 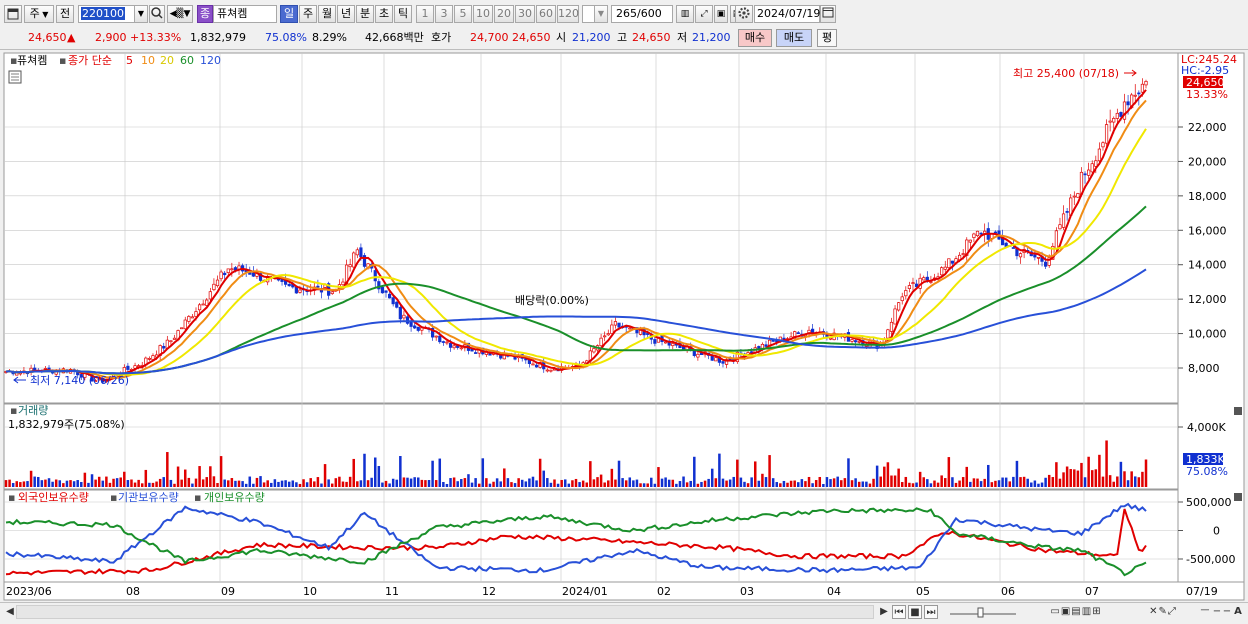 I want to click on code-dropdown-icon: ▼, so click(x=141, y=14).